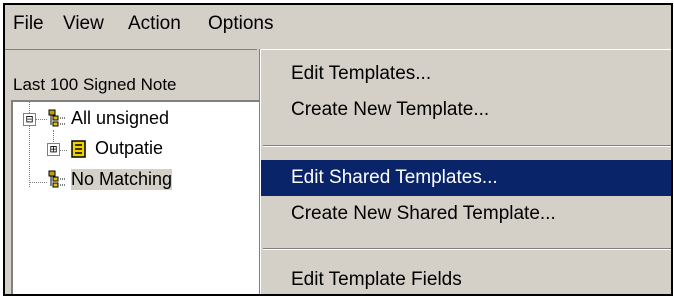  Describe the element at coordinates (466, 278) in the screenshot. I see `menu-item-edit-template-fields: Edit Template Fields` at that location.